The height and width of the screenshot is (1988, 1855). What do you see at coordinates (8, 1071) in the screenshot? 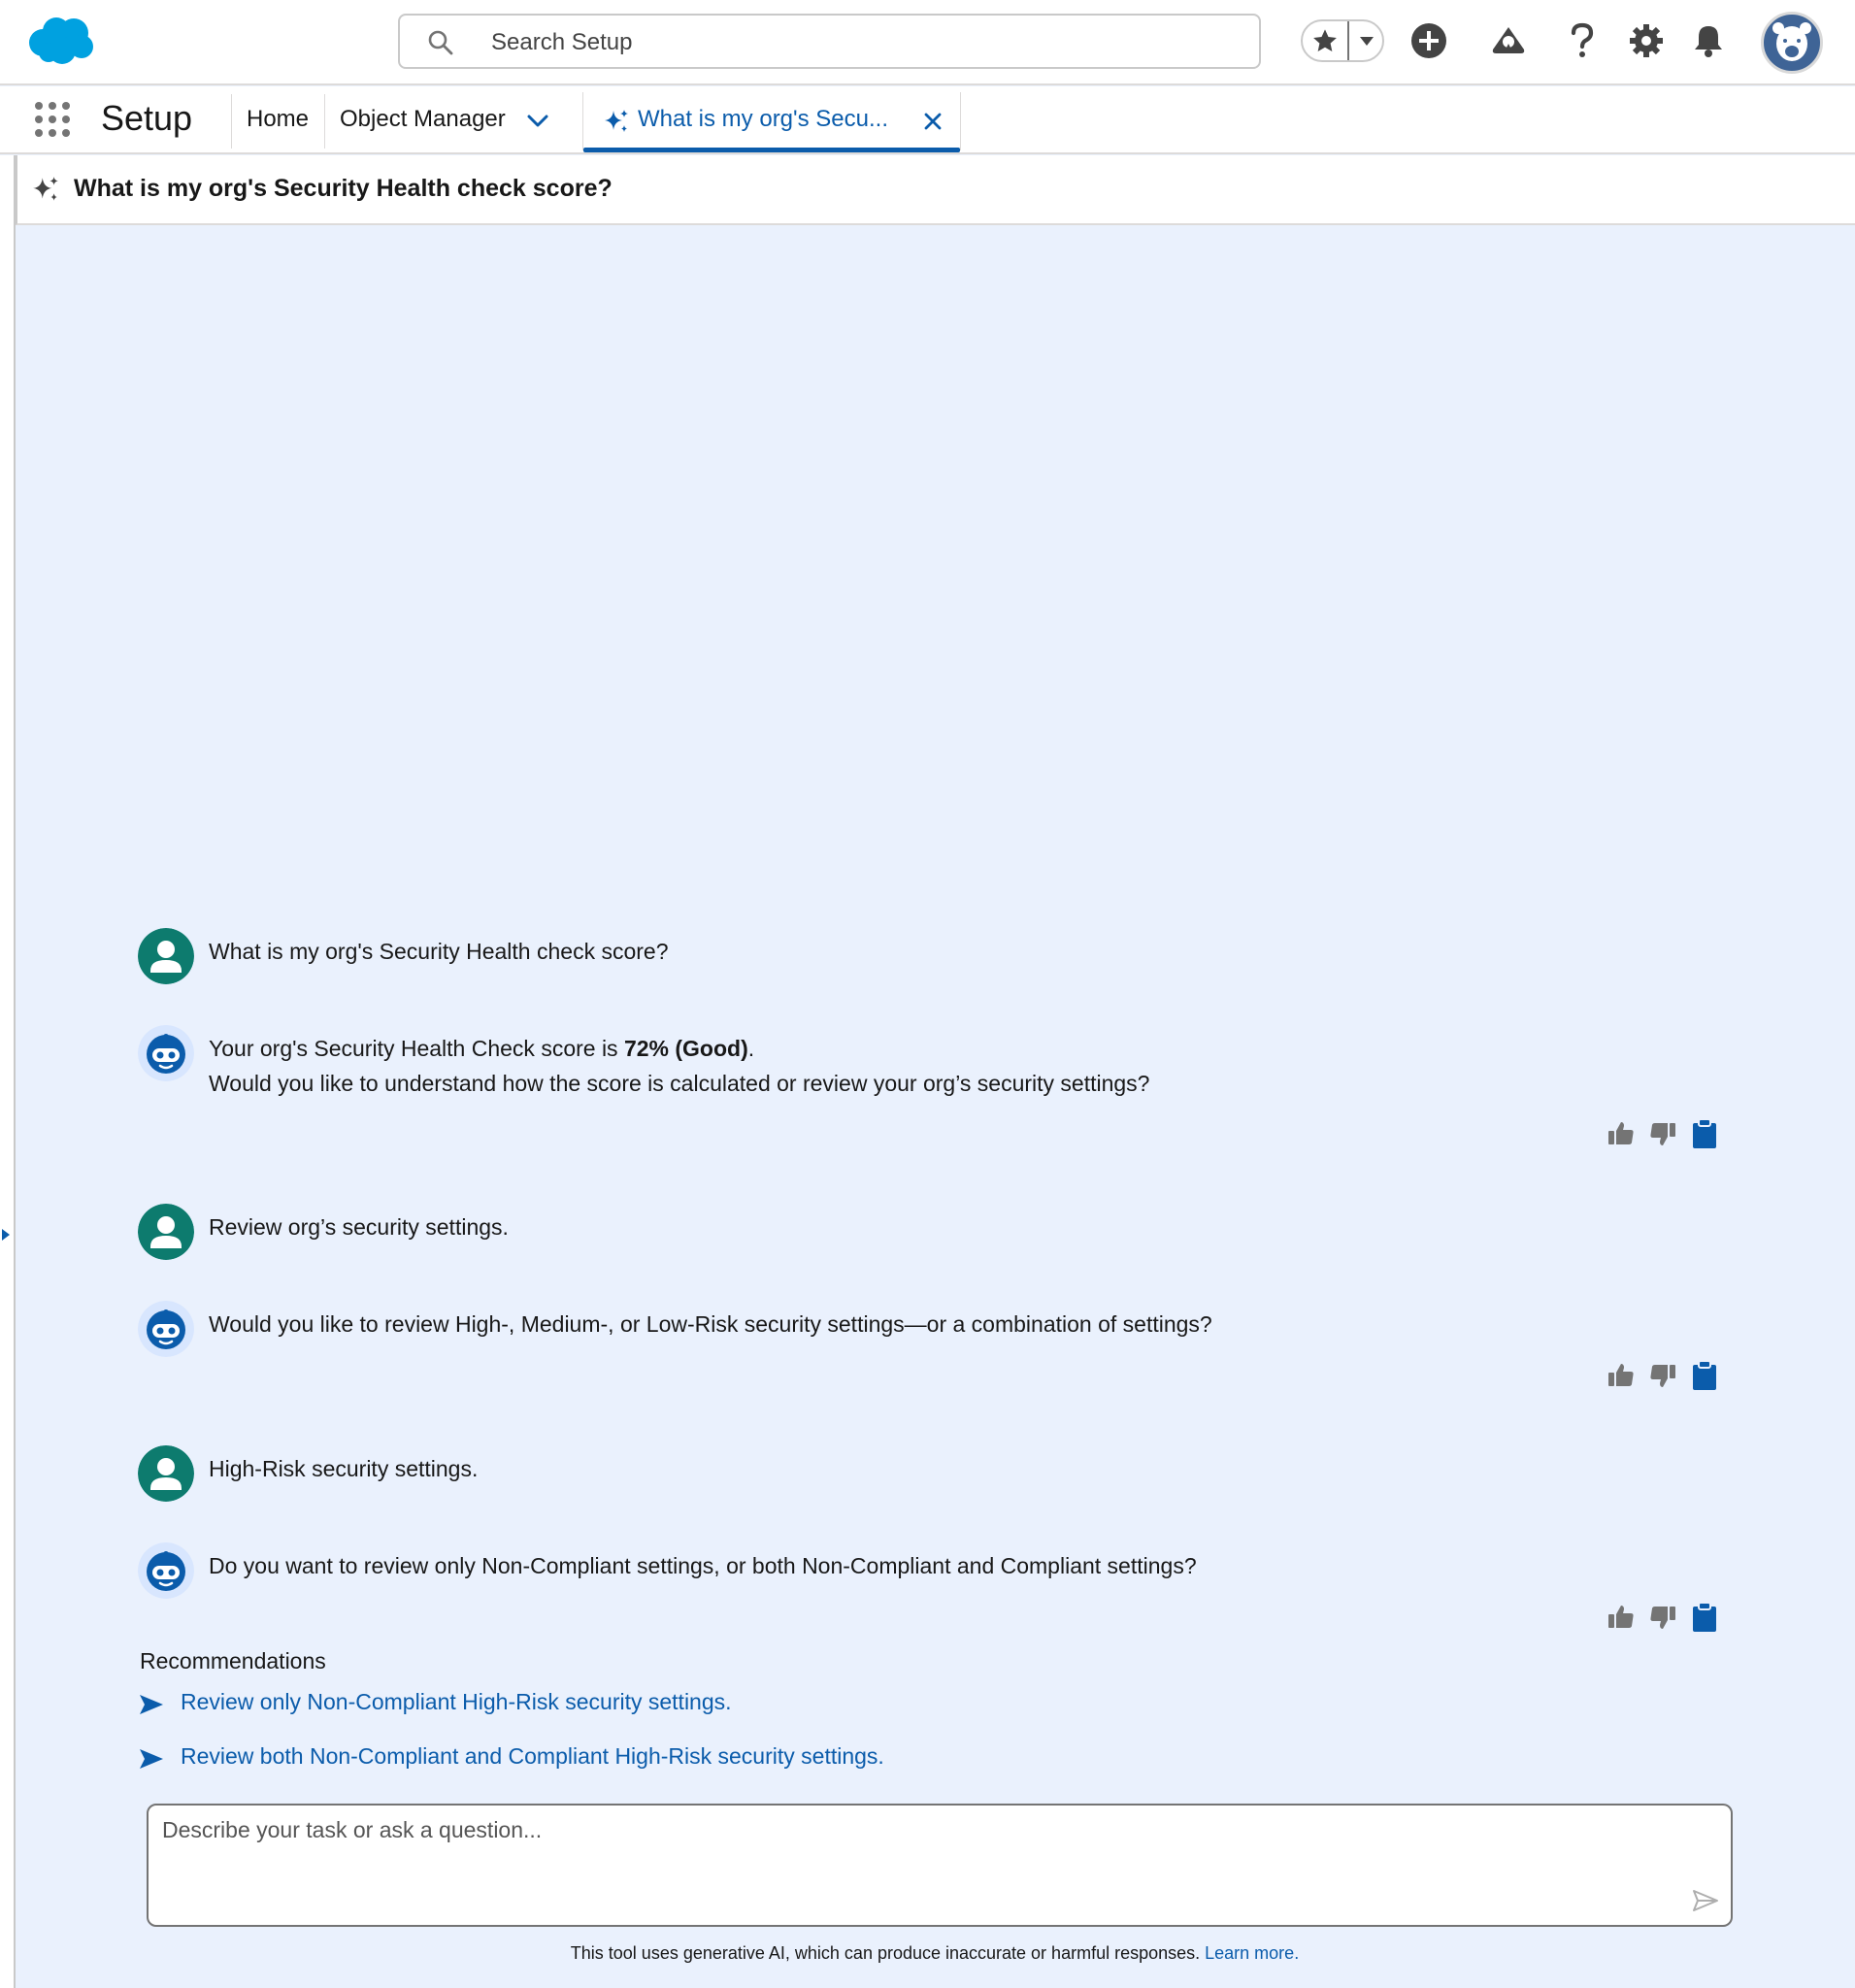
I see `left-rail` at bounding box center [8, 1071].